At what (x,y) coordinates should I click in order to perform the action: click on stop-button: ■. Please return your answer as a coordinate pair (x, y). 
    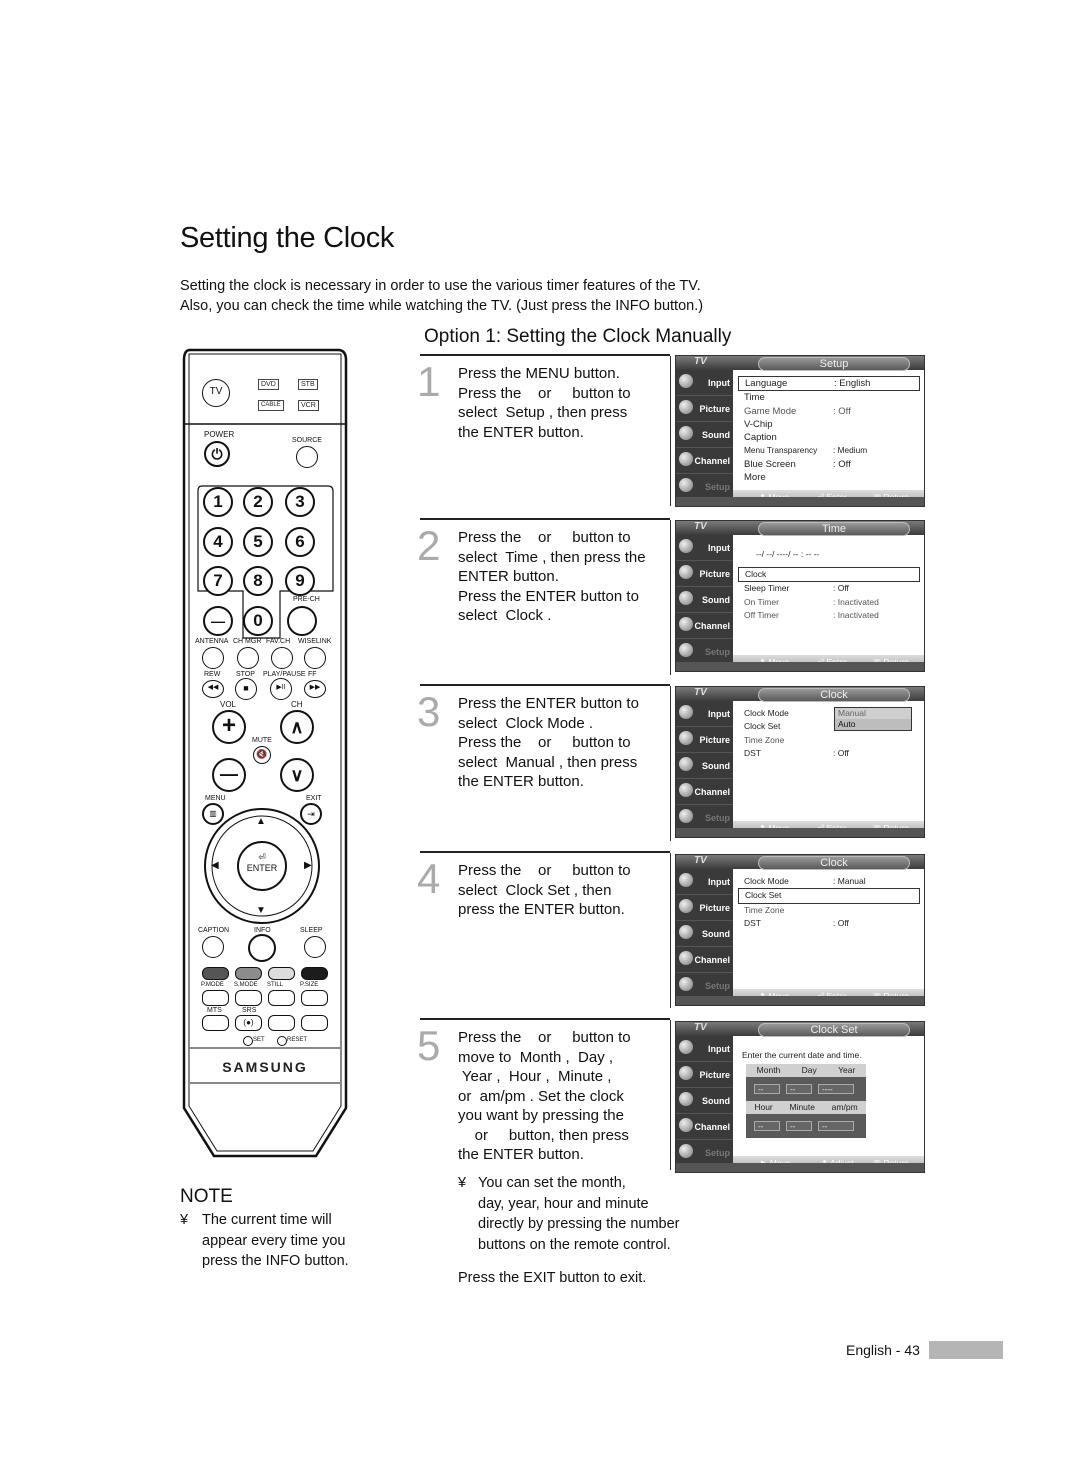
    Looking at the image, I should click on (246, 689).